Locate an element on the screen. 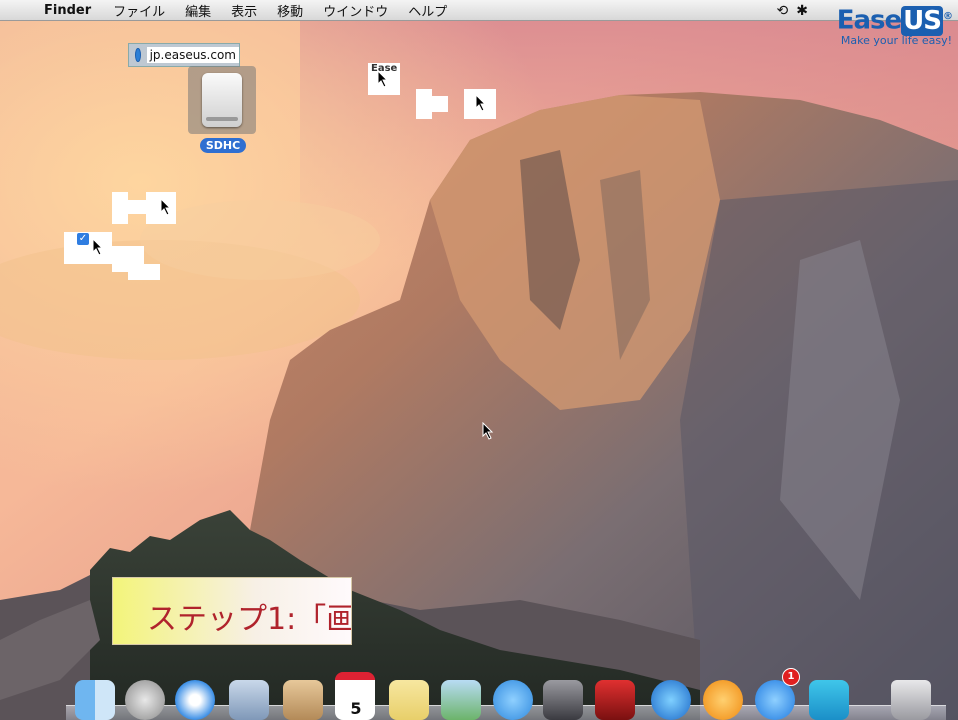 The width and height of the screenshot is (958, 720). dock-itunes-icon is located at coordinates (671, 697).